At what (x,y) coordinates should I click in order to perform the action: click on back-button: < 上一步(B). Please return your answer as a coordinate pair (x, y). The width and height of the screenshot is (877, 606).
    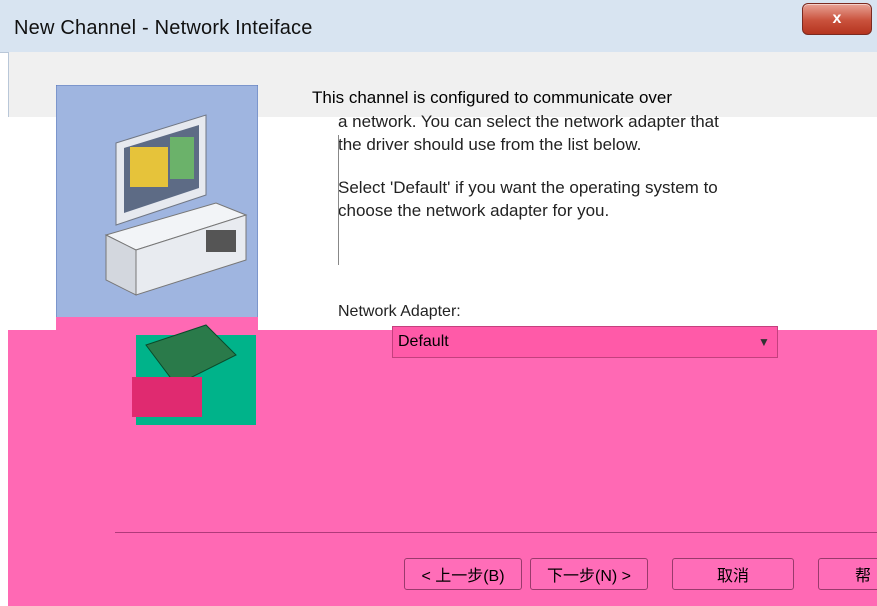
    Looking at the image, I should click on (463, 574).